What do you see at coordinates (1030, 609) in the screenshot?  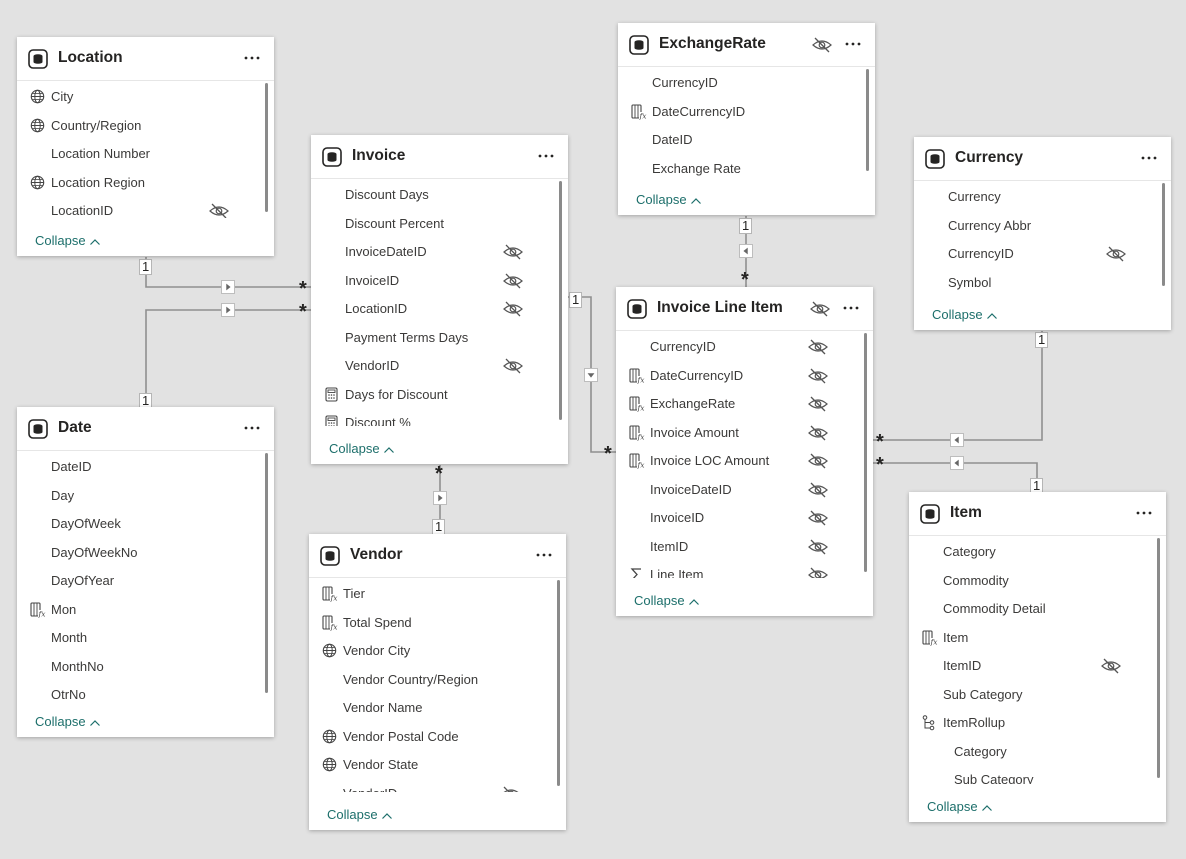 I see `field-row: Commodity Detail` at bounding box center [1030, 609].